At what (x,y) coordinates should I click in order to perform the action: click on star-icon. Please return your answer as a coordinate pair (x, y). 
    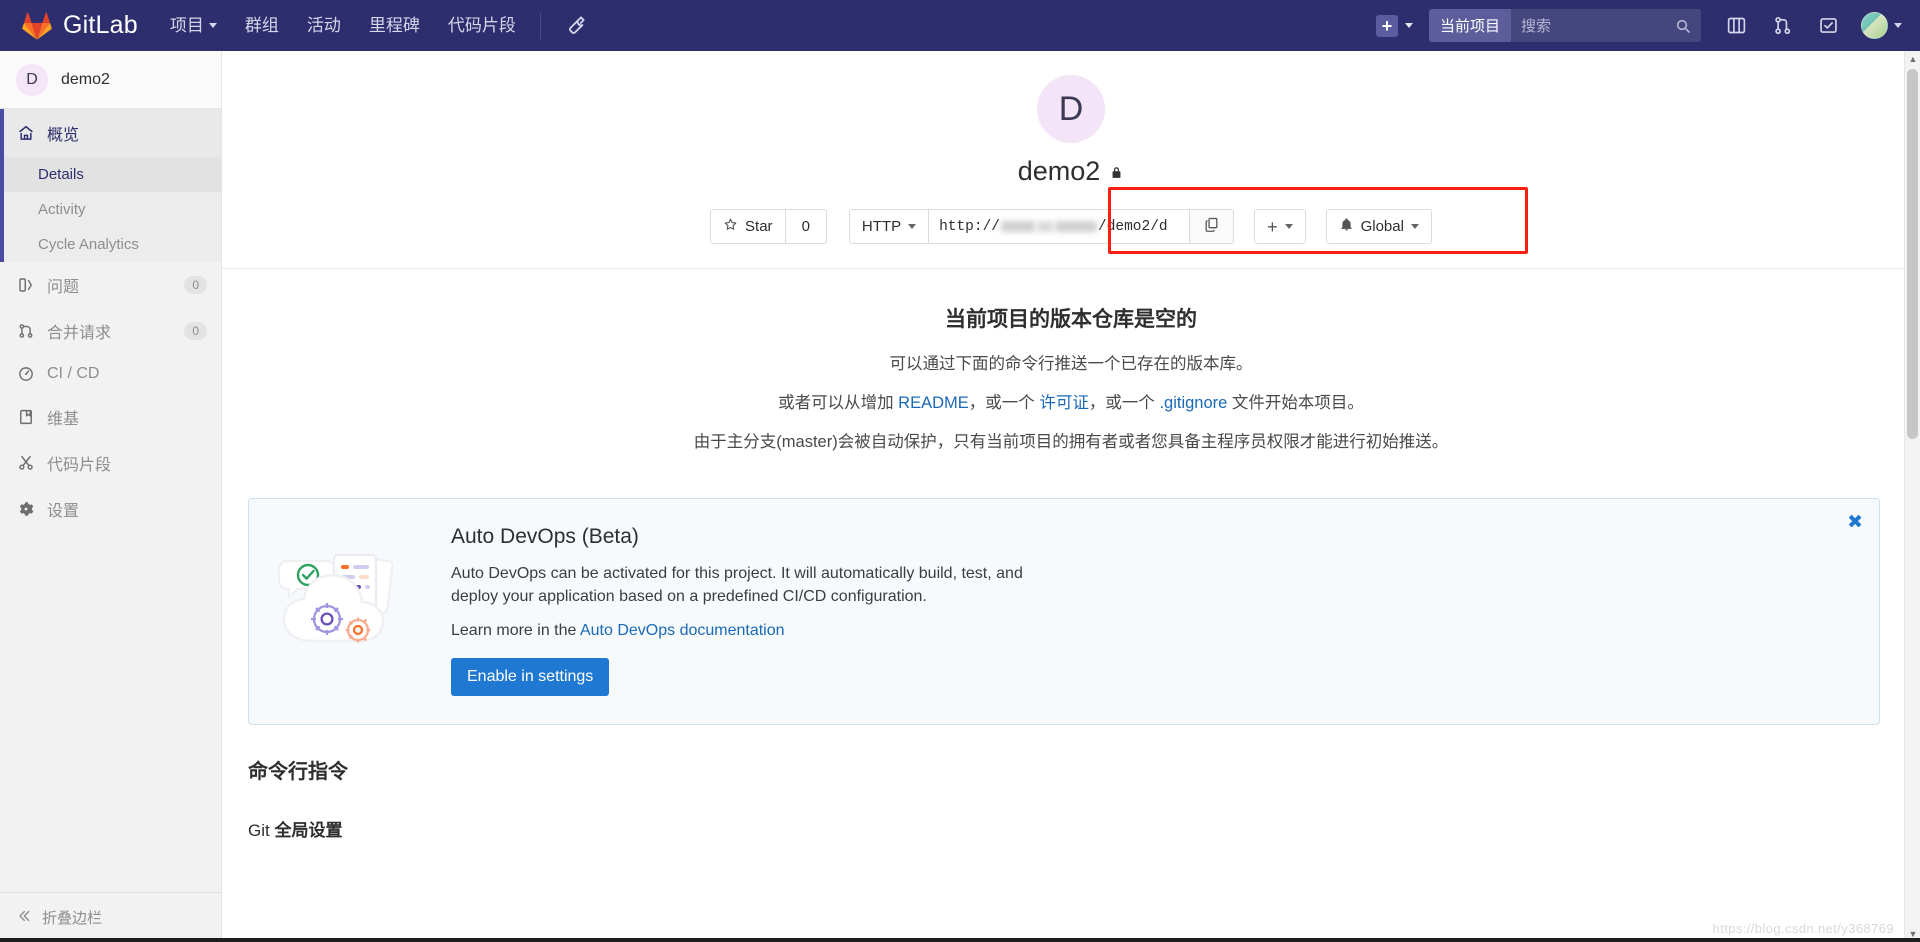
    Looking at the image, I should click on (730, 226).